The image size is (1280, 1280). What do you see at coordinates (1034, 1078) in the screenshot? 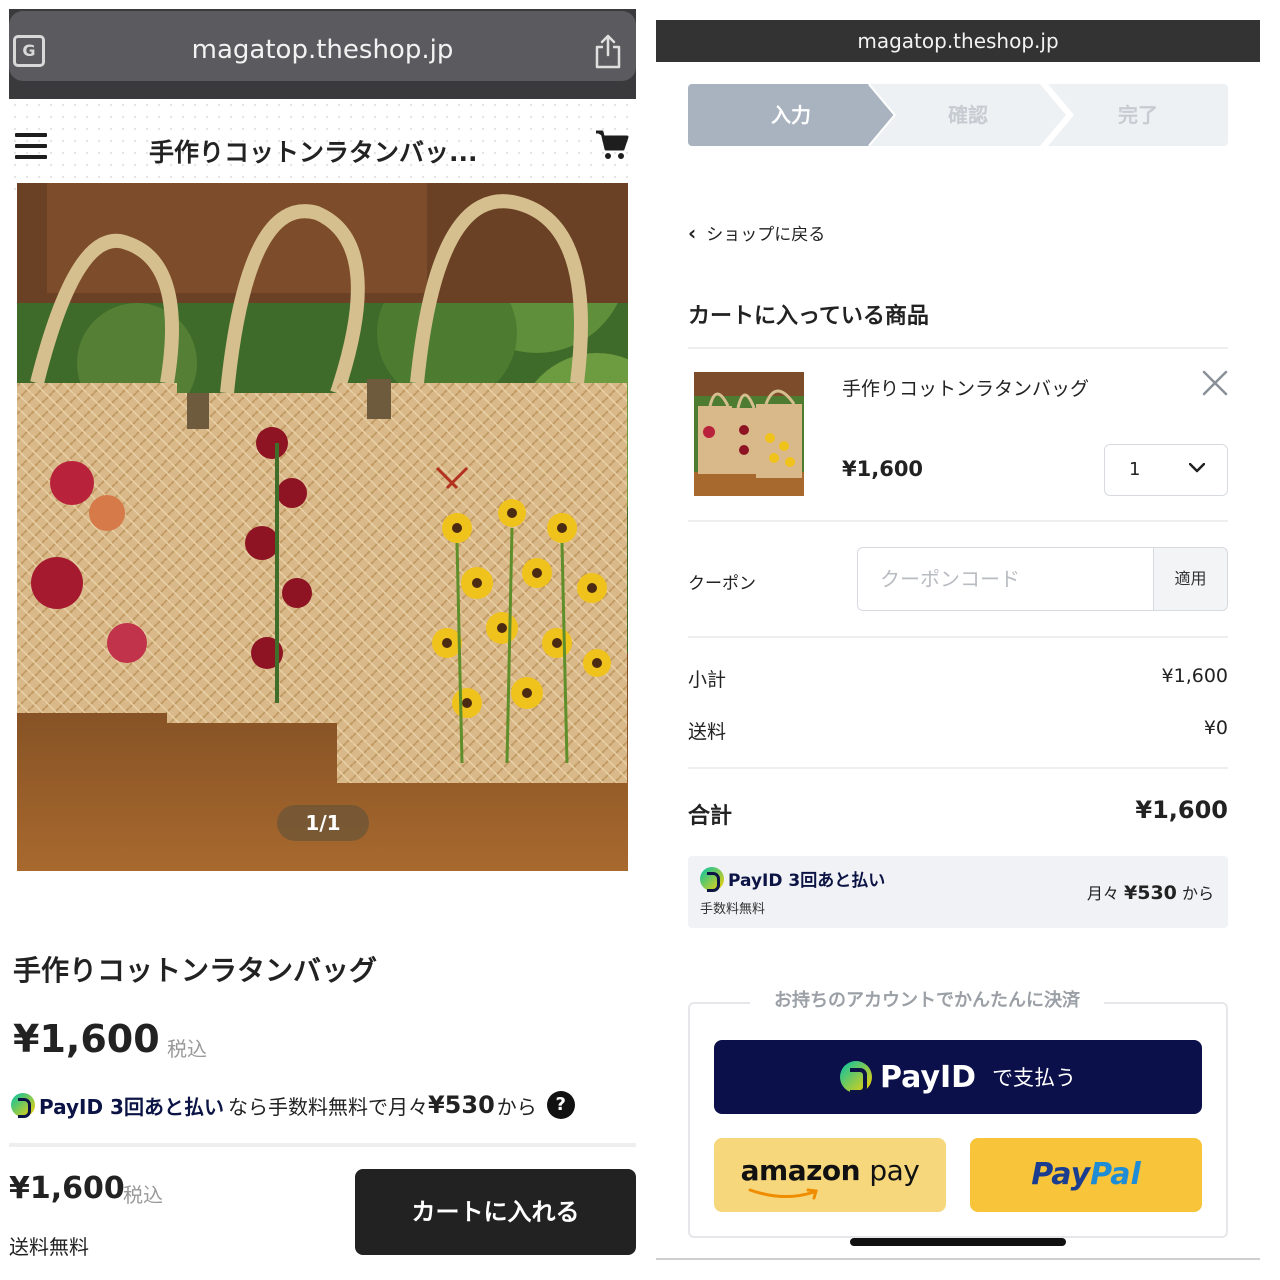
I see `payid-button-text: で支払う` at bounding box center [1034, 1078].